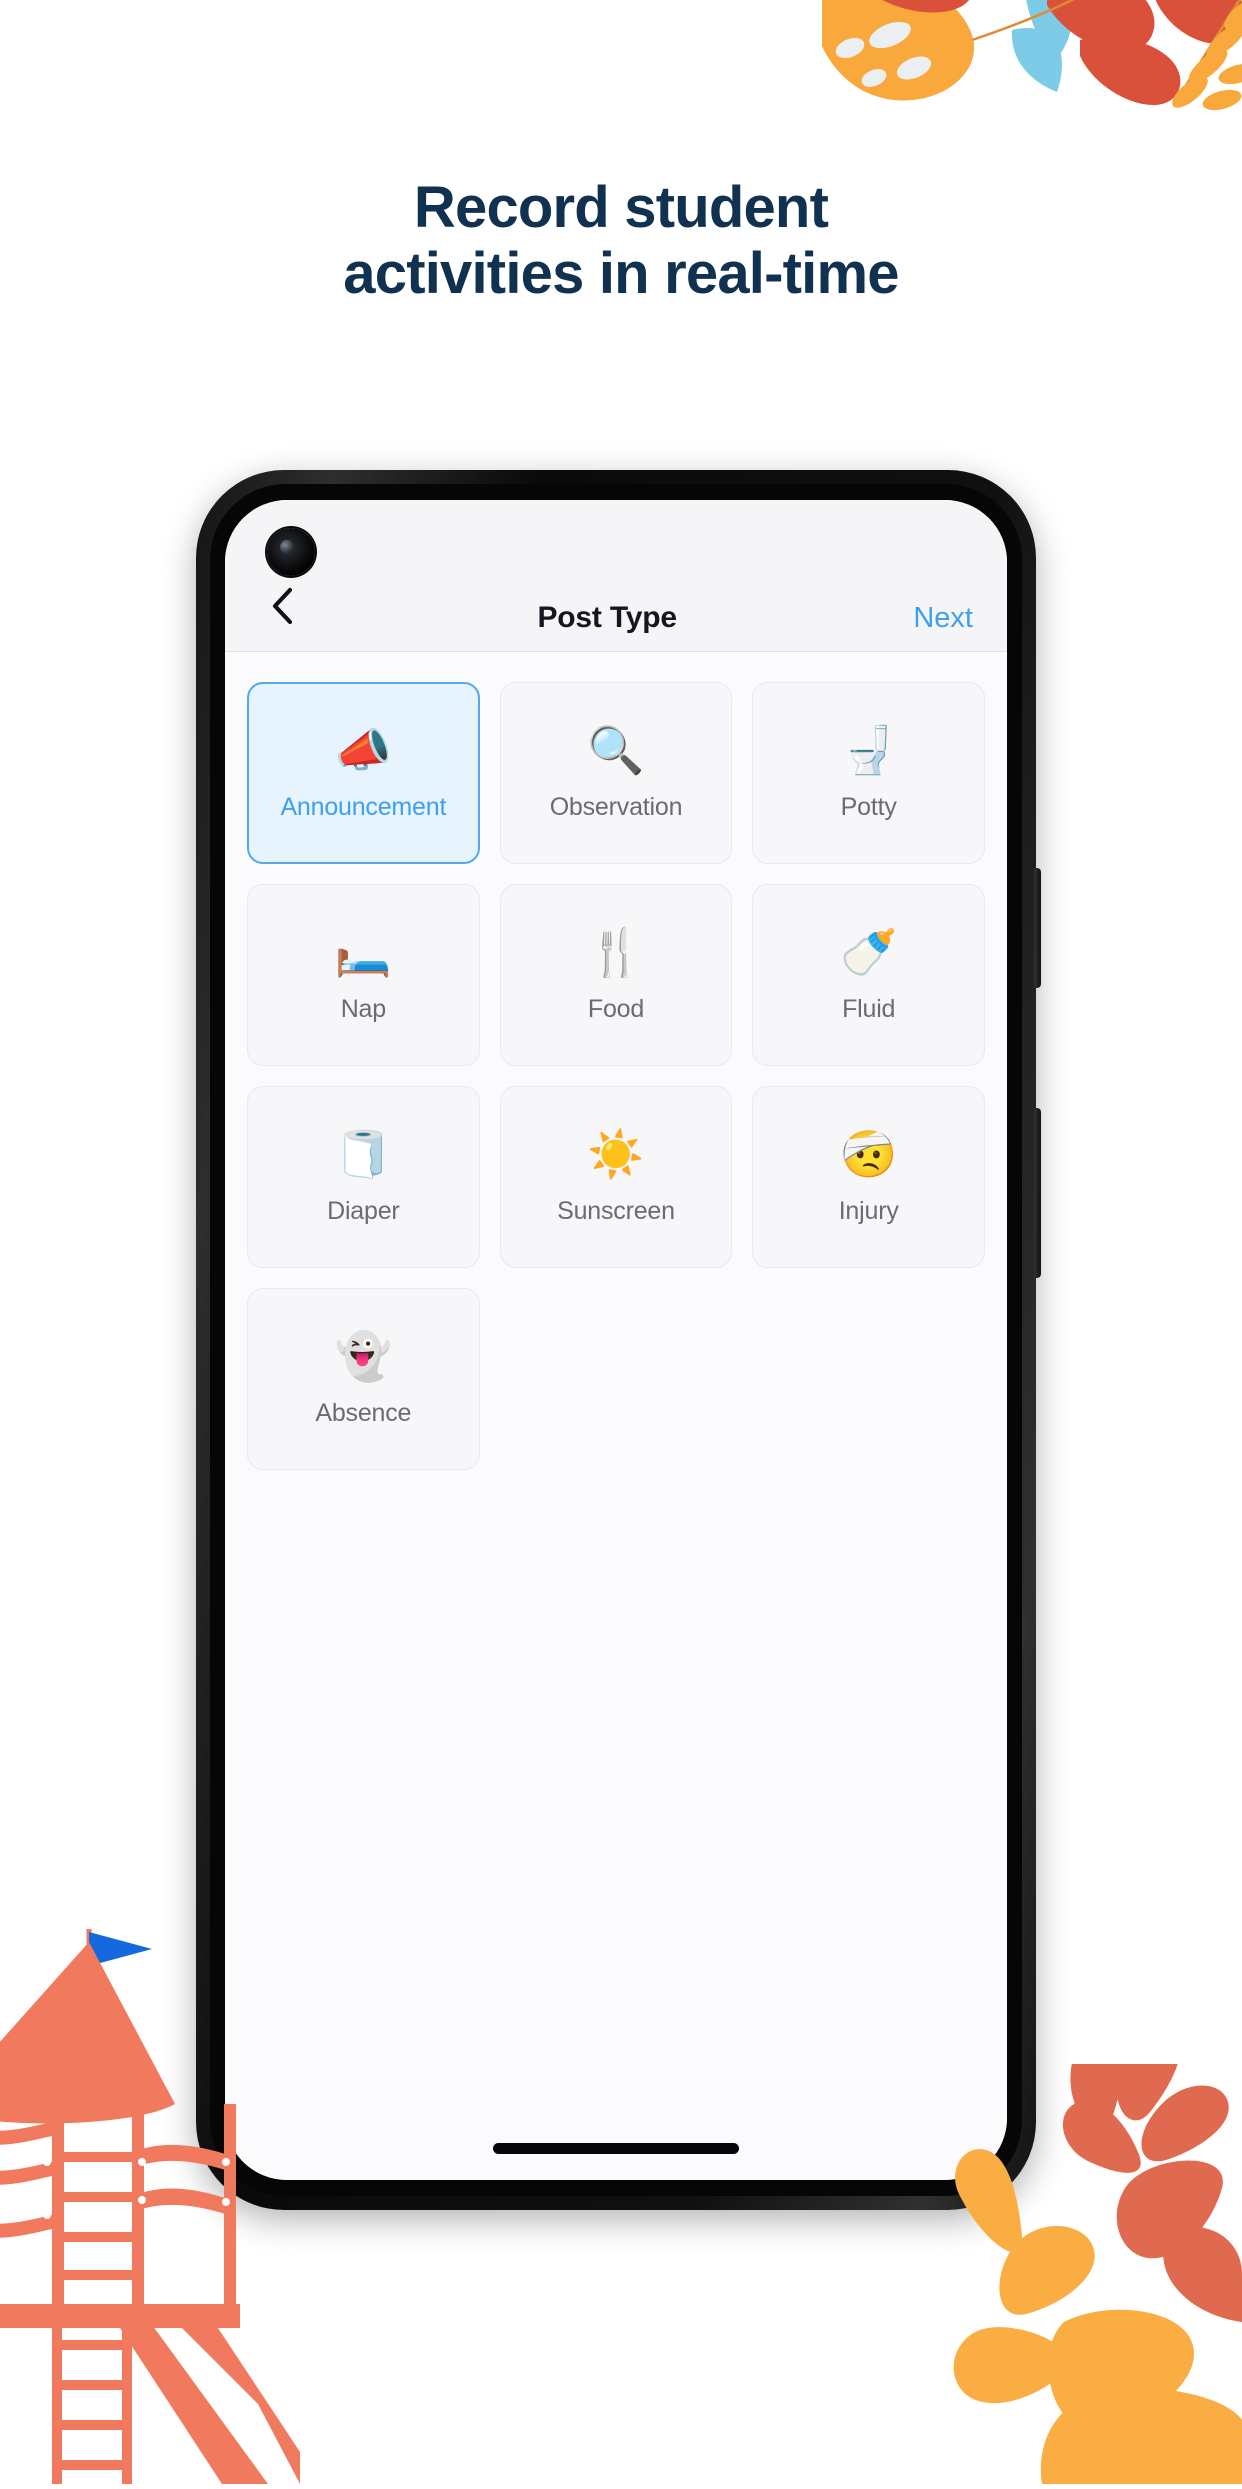 The height and width of the screenshot is (2489, 1242). What do you see at coordinates (869, 1153) in the screenshot?
I see `head-bandage-icon: 🤕` at bounding box center [869, 1153].